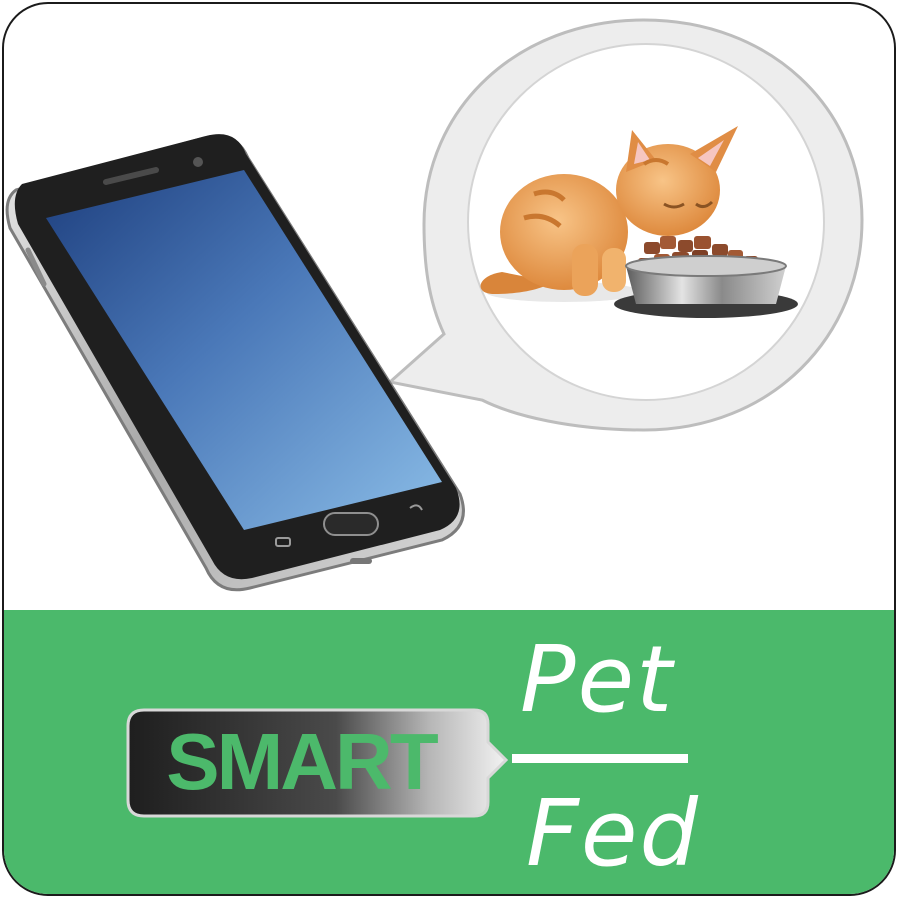  Describe the element at coordinates (302, 761) in the screenshot. I see `smart-badge-text: SMART` at that location.